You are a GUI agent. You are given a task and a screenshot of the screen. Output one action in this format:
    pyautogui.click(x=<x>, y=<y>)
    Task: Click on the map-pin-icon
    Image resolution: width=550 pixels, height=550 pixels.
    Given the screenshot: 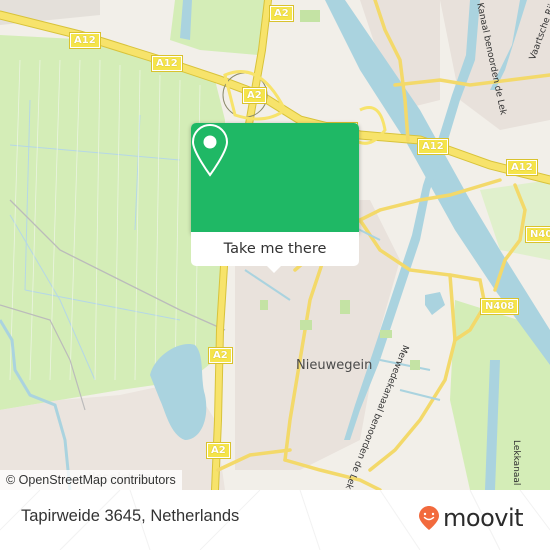 What is the action you would take?
    pyautogui.click(x=210, y=150)
    